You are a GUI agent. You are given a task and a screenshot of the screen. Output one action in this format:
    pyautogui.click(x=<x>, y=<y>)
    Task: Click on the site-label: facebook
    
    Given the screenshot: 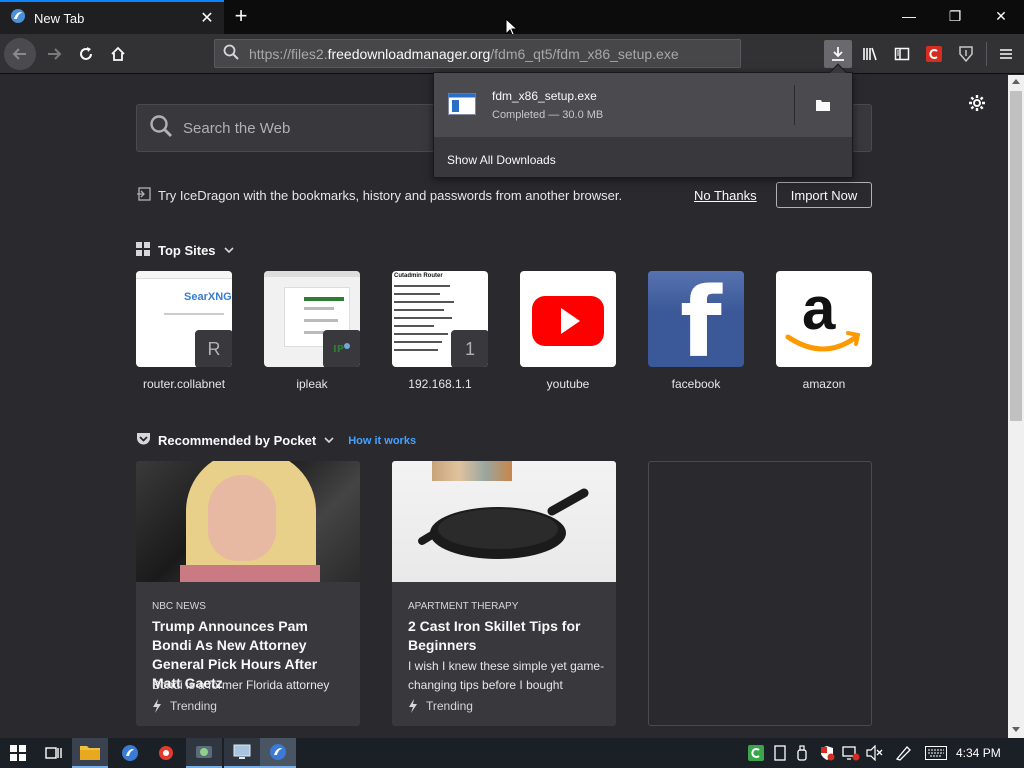 What is the action you would take?
    pyautogui.click(x=696, y=384)
    